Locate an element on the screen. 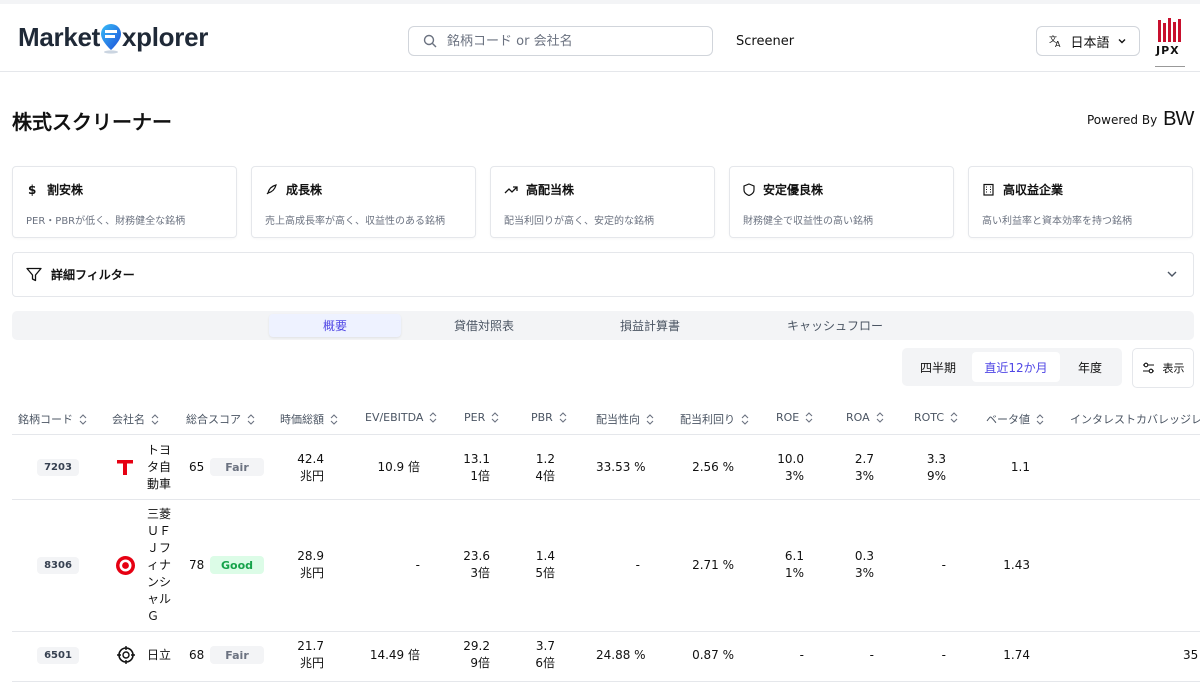 This screenshot has width=1200, height=689. column-header-roa: ROA is located at coordinates (865, 417).